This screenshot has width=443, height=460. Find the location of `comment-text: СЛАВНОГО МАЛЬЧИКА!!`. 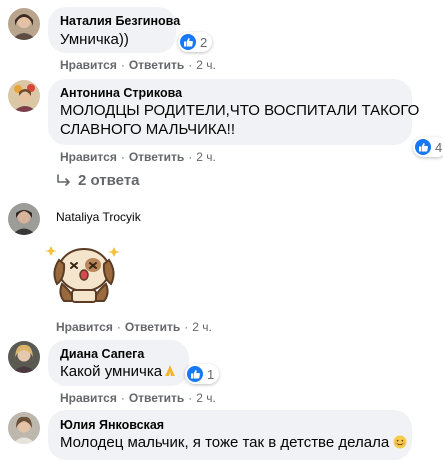

comment-text: СЛАВНОГО МАЛЬЧИКА!! is located at coordinates (148, 129).